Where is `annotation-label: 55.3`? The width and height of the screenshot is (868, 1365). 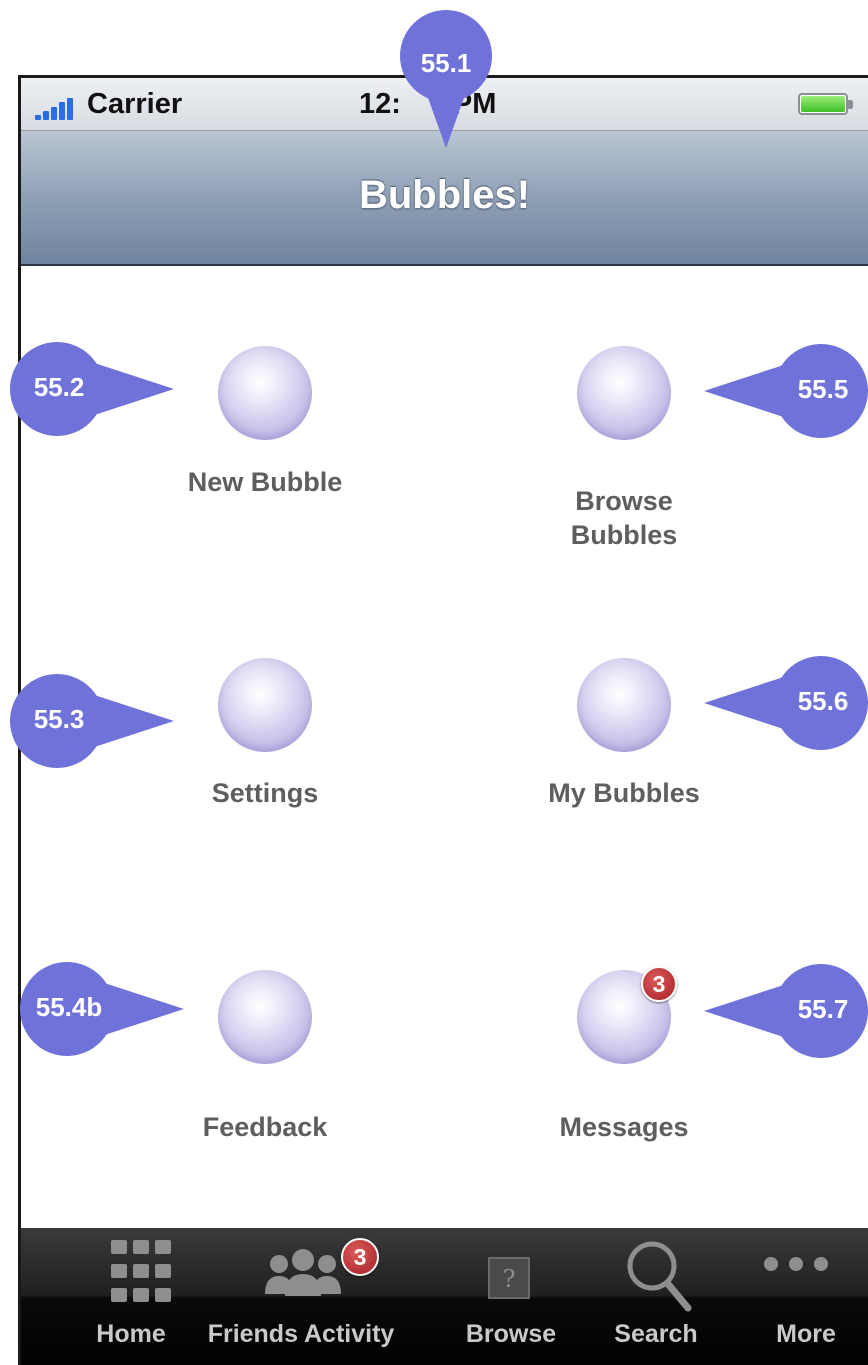 annotation-label: 55.3 is located at coordinates (59, 719).